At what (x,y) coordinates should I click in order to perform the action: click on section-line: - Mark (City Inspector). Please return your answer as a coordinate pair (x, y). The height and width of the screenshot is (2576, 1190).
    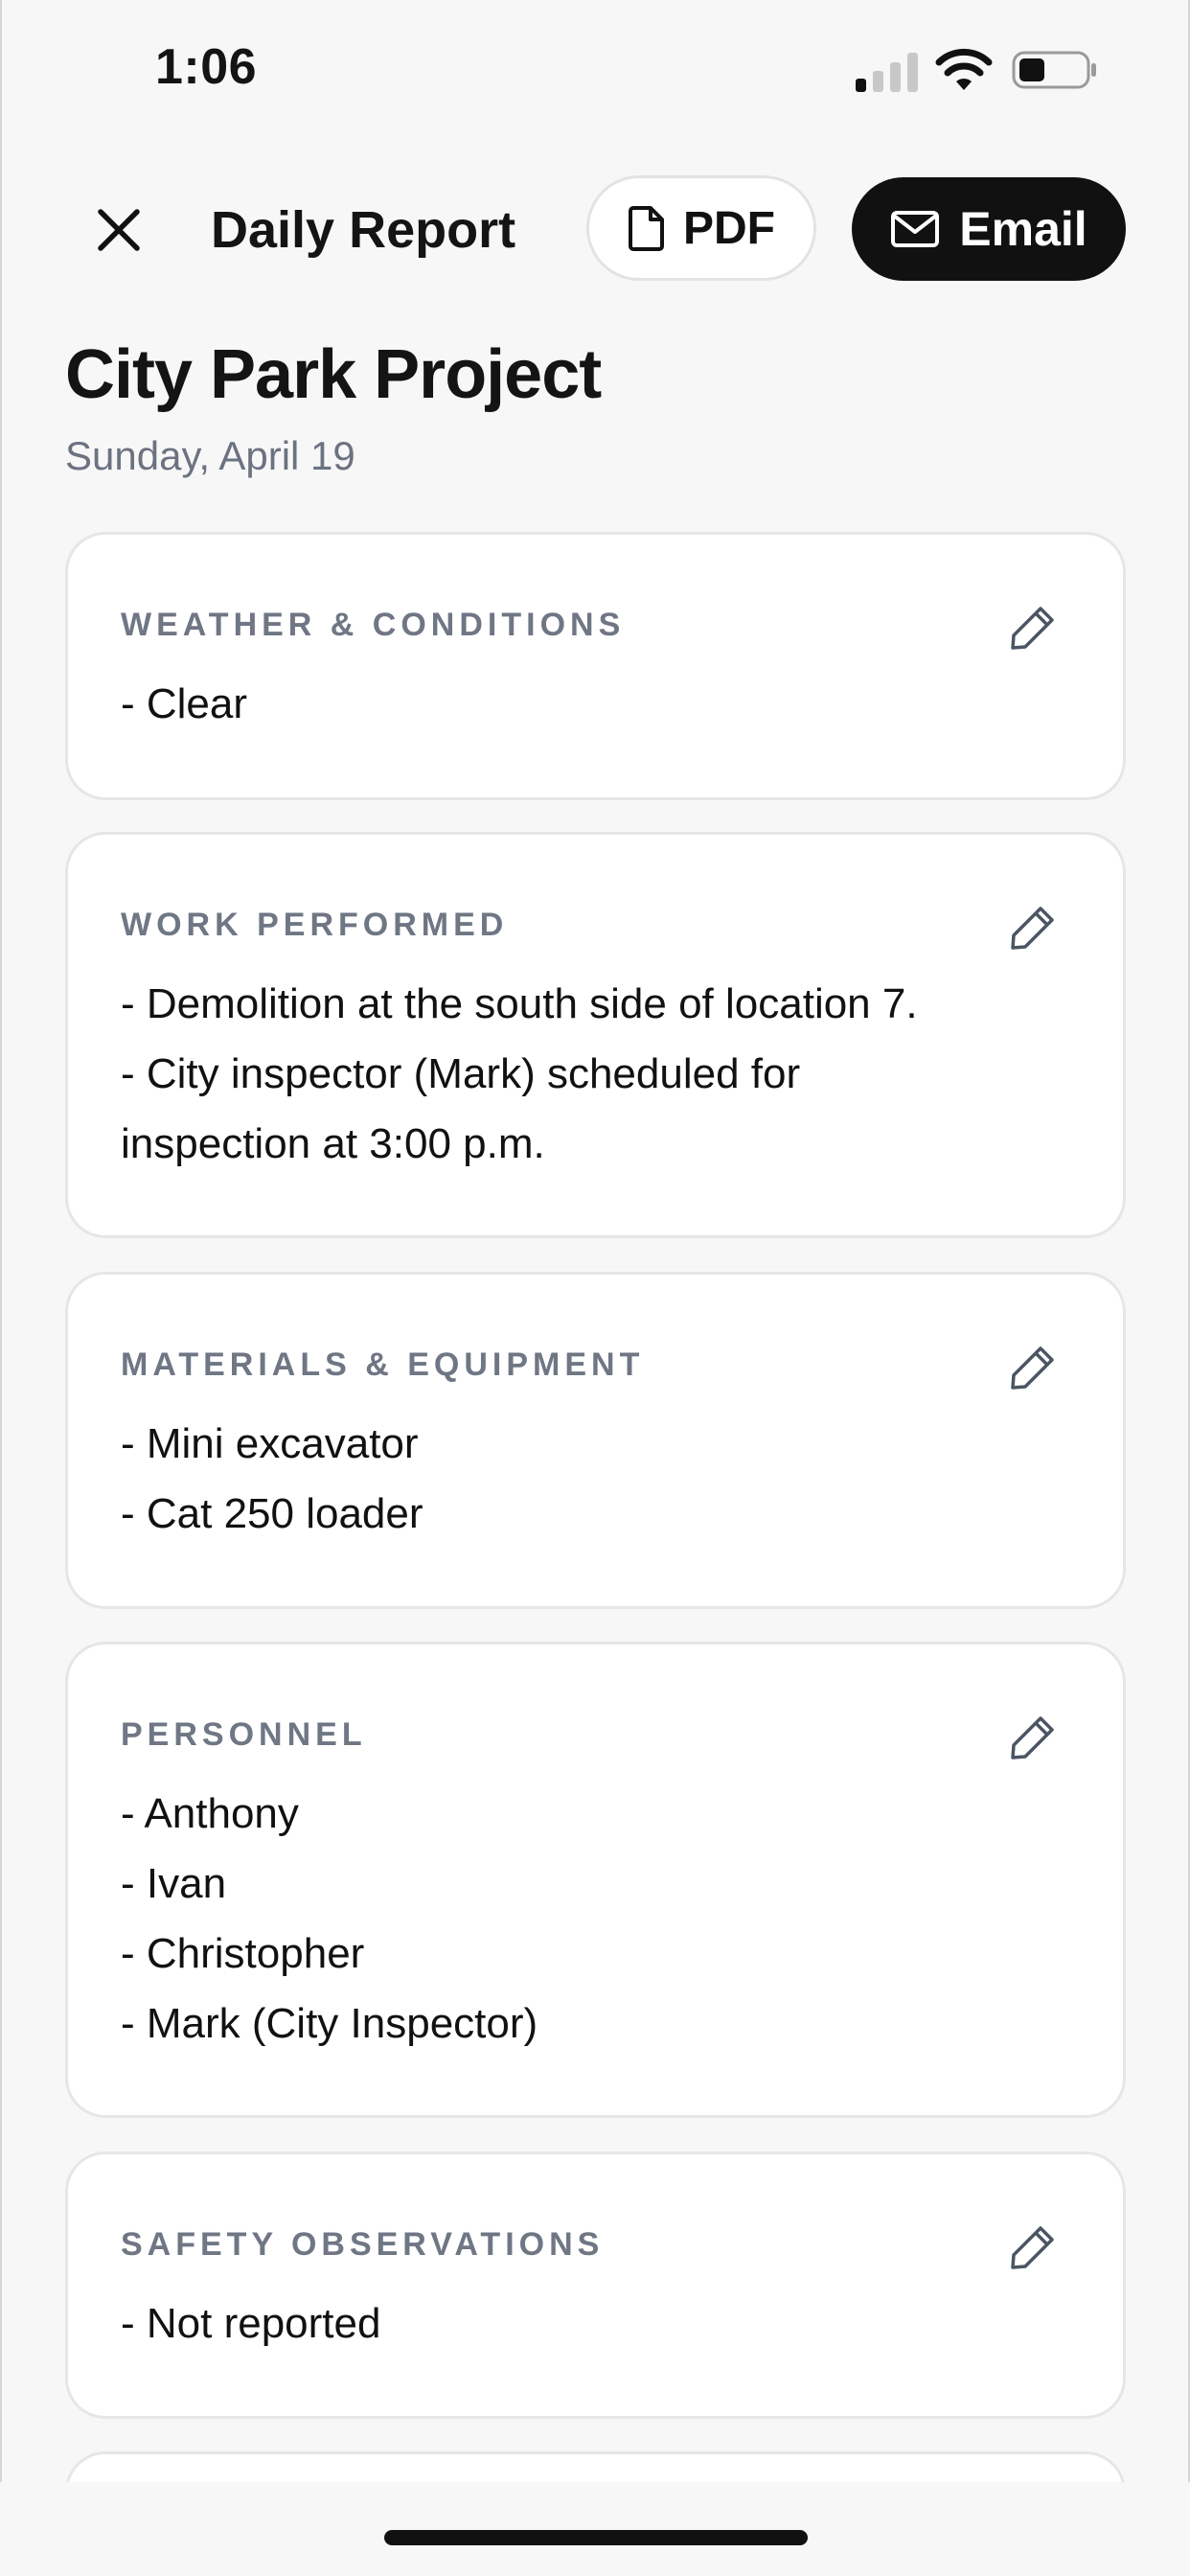
    Looking at the image, I should click on (329, 2023).